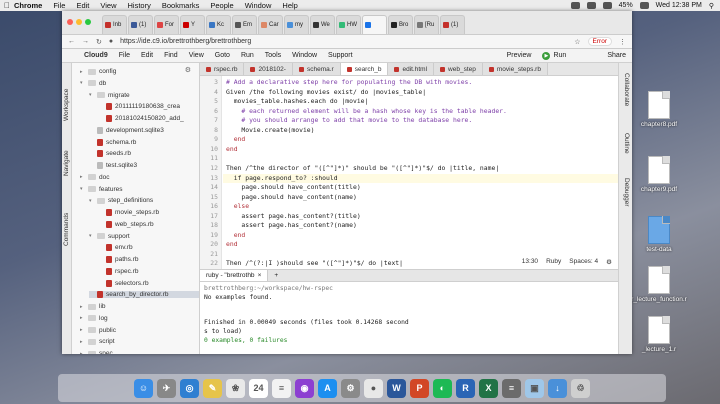 This screenshot has width=720, height=404. What do you see at coordinates (276, 275) in the screenshot?
I see `new-terminal-button: +` at bounding box center [276, 275].